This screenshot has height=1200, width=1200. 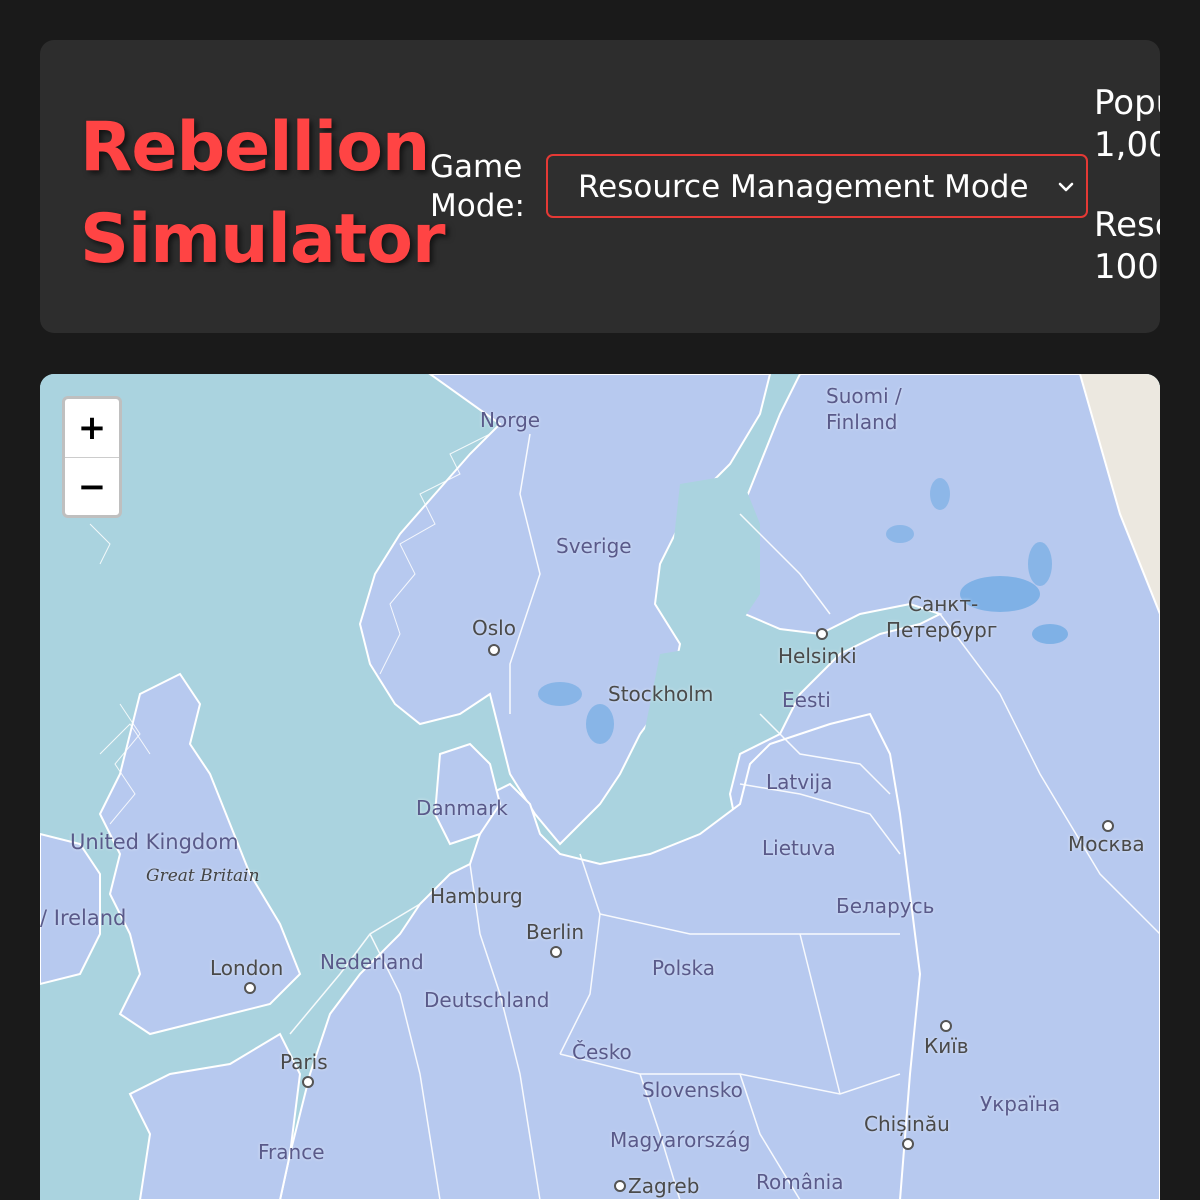 I want to click on app-title-line1: Rebellion, so click(x=255, y=147).